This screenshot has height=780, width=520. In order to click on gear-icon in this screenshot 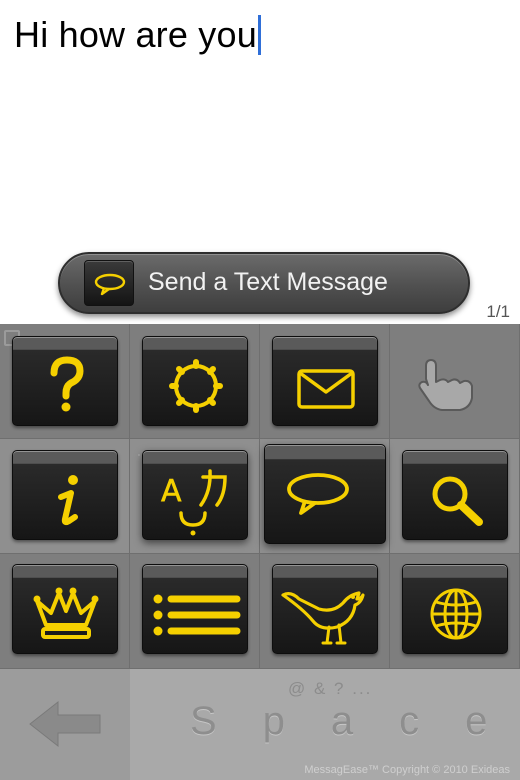, I will do `click(196, 386)`.